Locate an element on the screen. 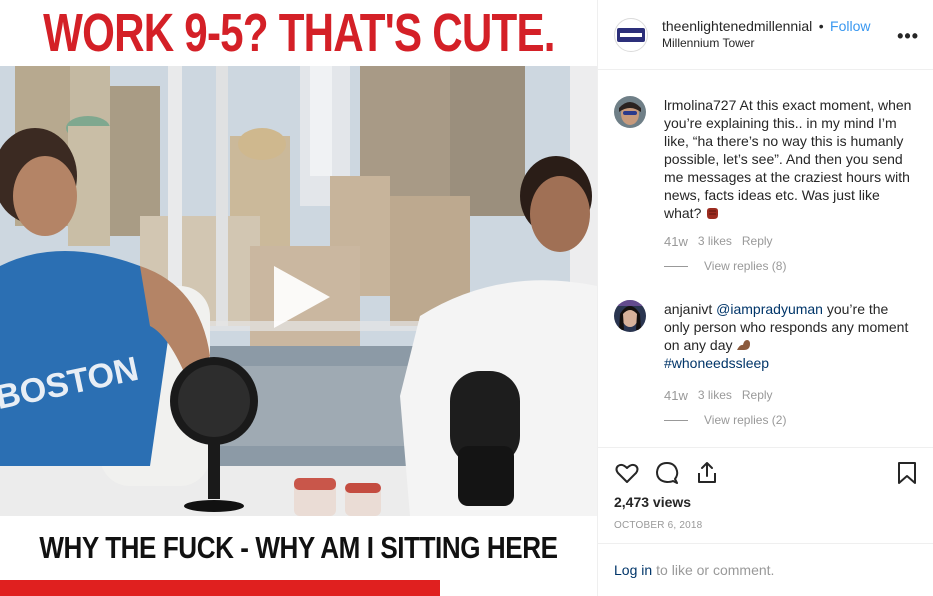 Image resolution: width=933 pixels, height=596 pixels. more-options-icon: ••• is located at coordinates (908, 36).